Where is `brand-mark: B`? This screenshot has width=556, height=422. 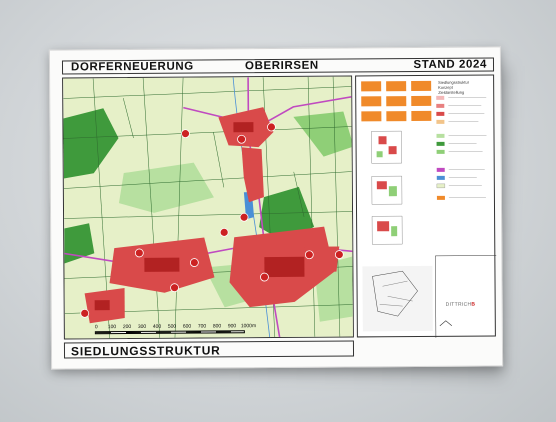 brand-mark: B is located at coordinates (473, 304).